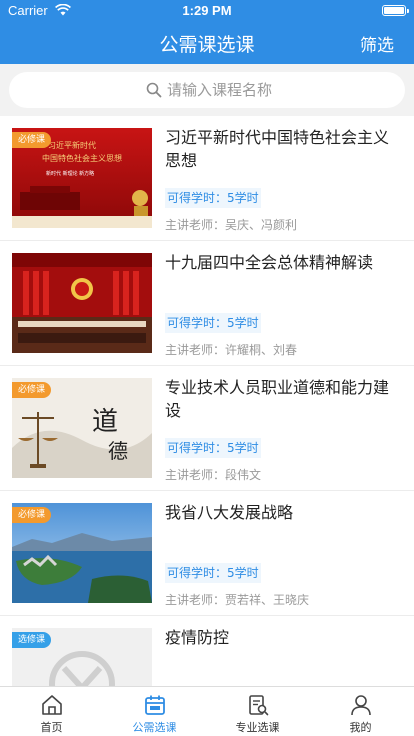  I want to click on course-thumbnail, so click(82, 303).